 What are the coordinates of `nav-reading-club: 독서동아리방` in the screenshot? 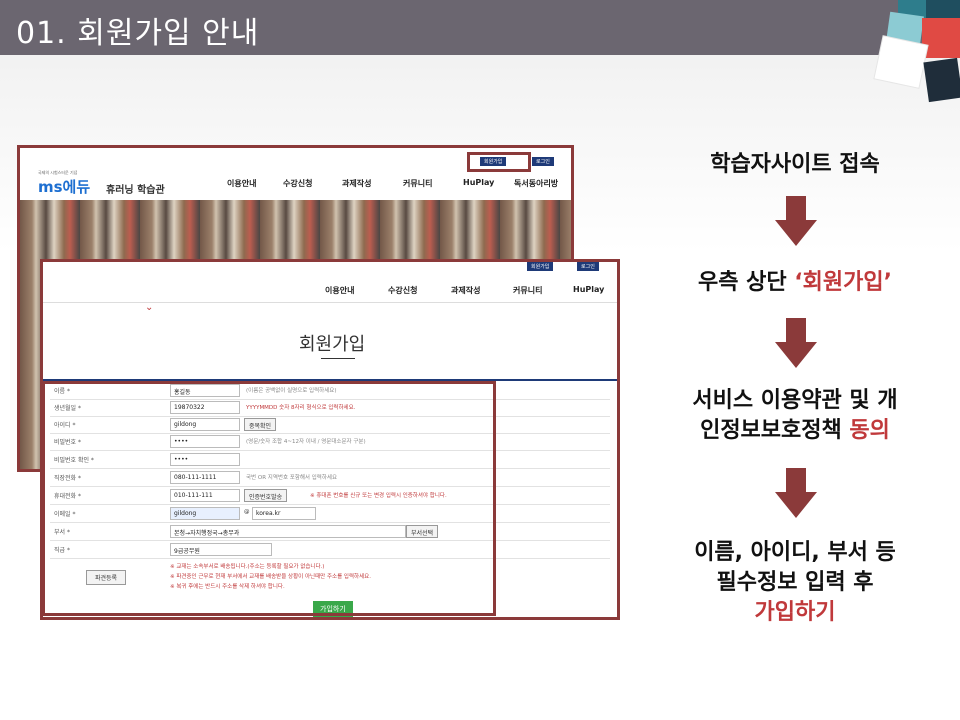 It's located at (536, 183).